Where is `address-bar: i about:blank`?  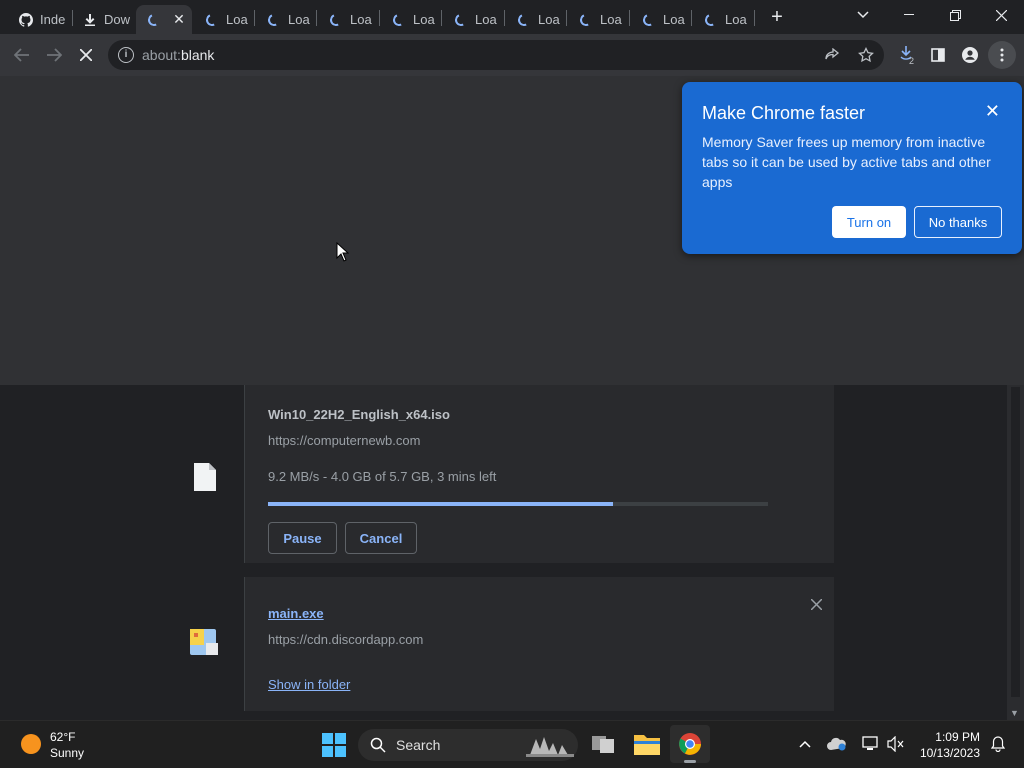 address-bar: i about:blank is located at coordinates (496, 55).